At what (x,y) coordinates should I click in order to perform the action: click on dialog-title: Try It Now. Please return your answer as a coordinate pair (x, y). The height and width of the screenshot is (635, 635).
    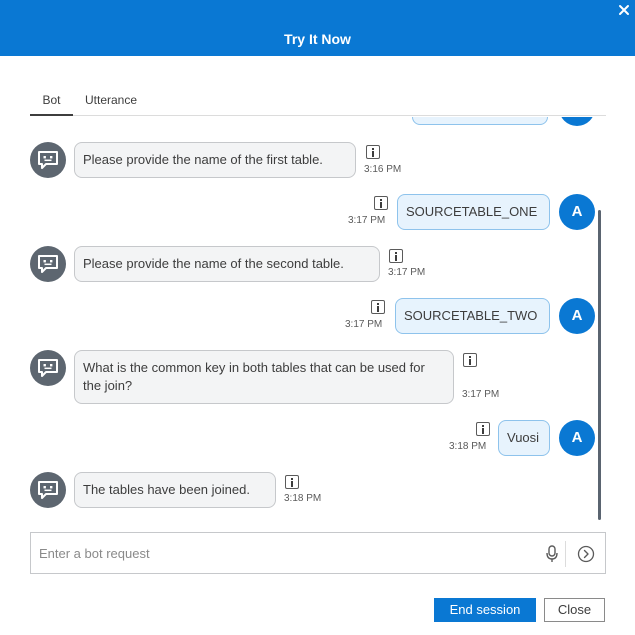
    Looking at the image, I should click on (317, 39).